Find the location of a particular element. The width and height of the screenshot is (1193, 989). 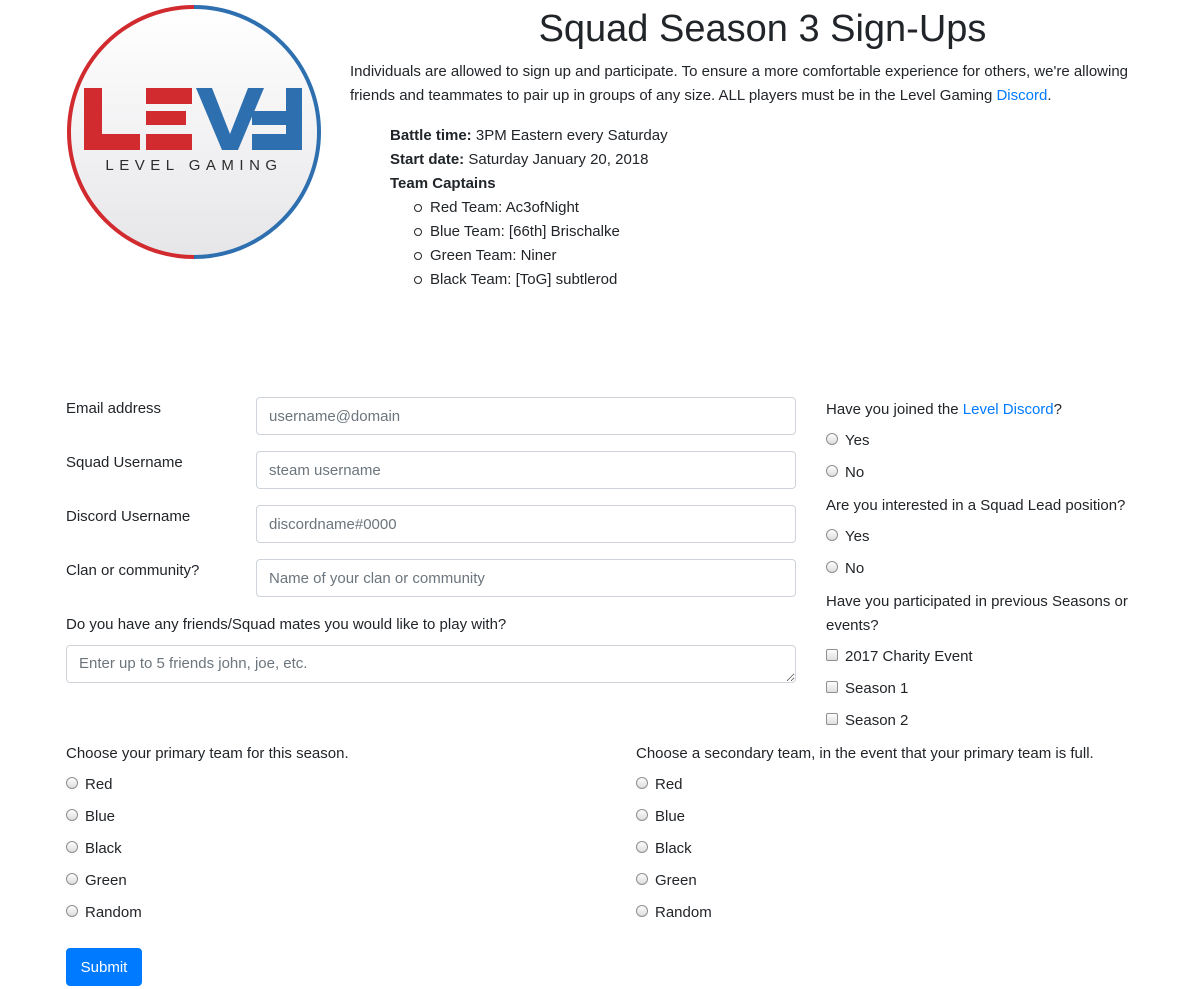

squad-username-label: Squad Username is located at coordinates (124, 462).